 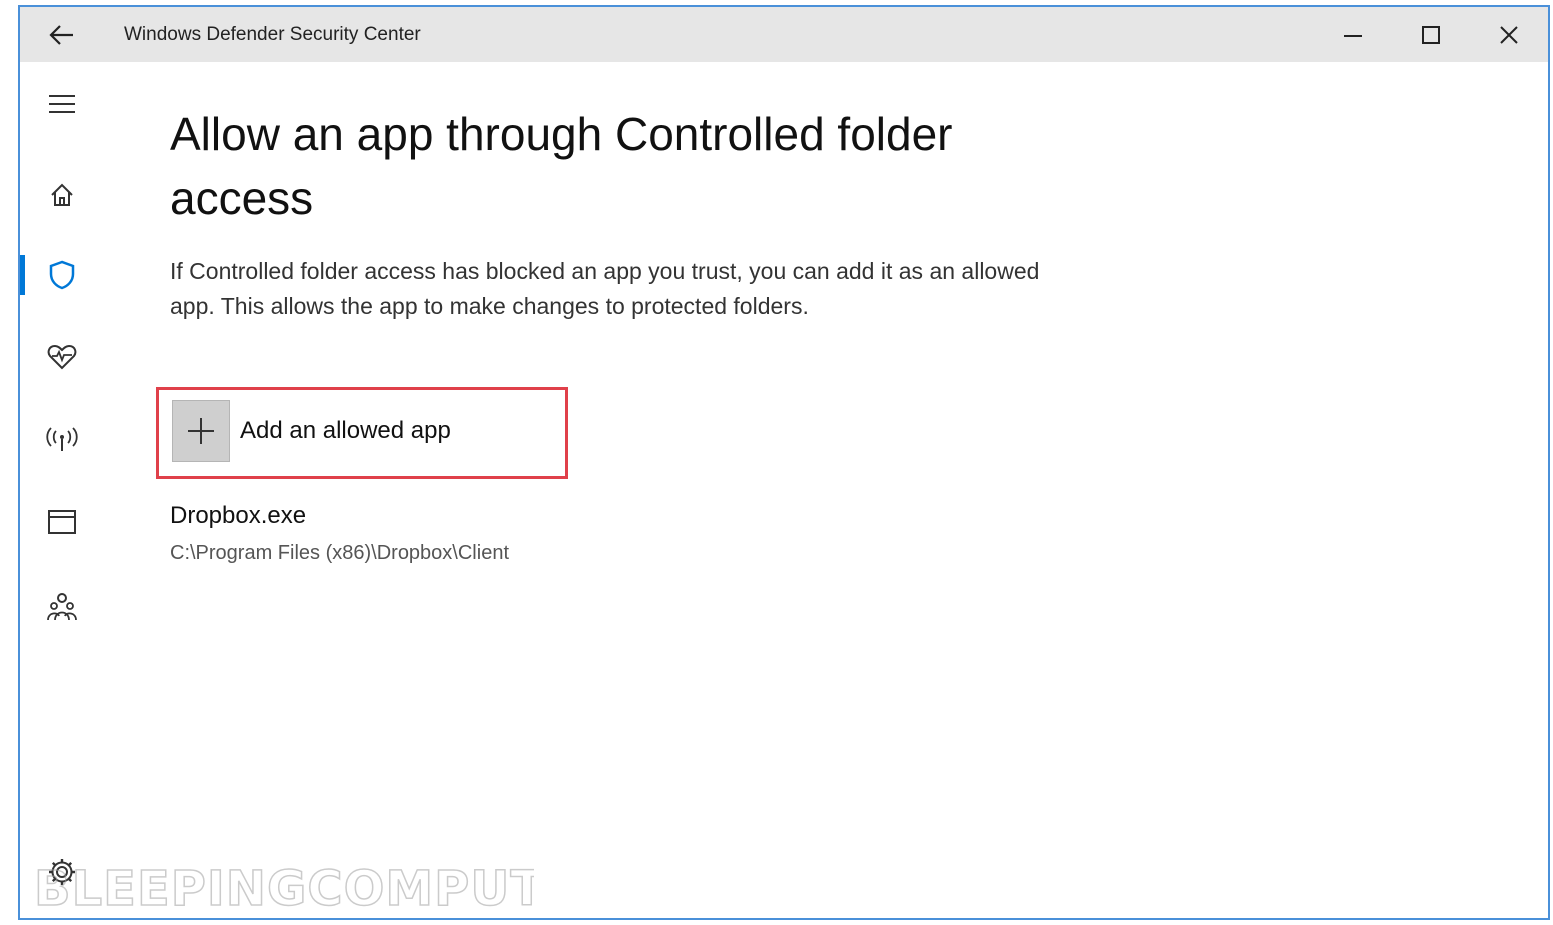 I want to click on watermark-logo: BLEEPINGCOMPUTER, so click(x=324, y=889).